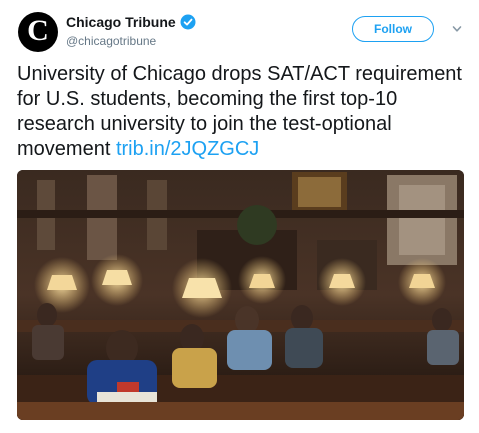 This screenshot has width=479, height=433. Describe the element at coordinates (121, 22) in the screenshot. I see `account-name: Chicago Tribune` at that location.